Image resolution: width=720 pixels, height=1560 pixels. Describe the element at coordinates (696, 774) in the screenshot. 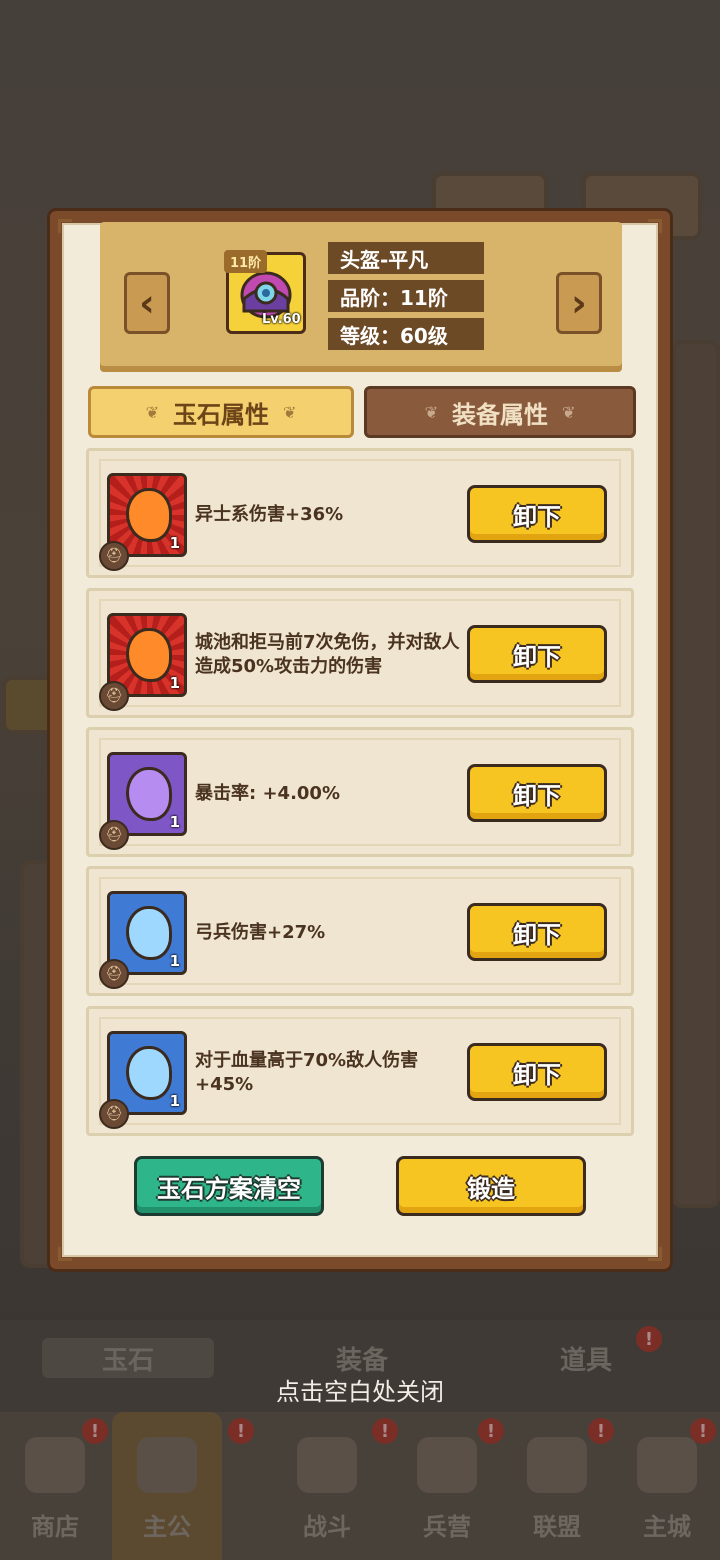

I see `background-card` at that location.